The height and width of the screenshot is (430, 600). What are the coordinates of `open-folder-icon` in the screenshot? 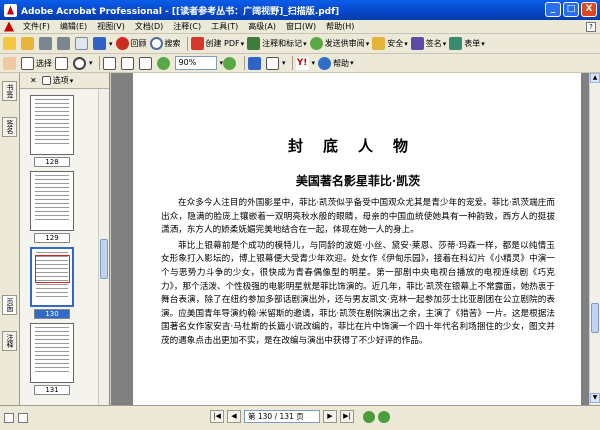 It's located at (9, 43).